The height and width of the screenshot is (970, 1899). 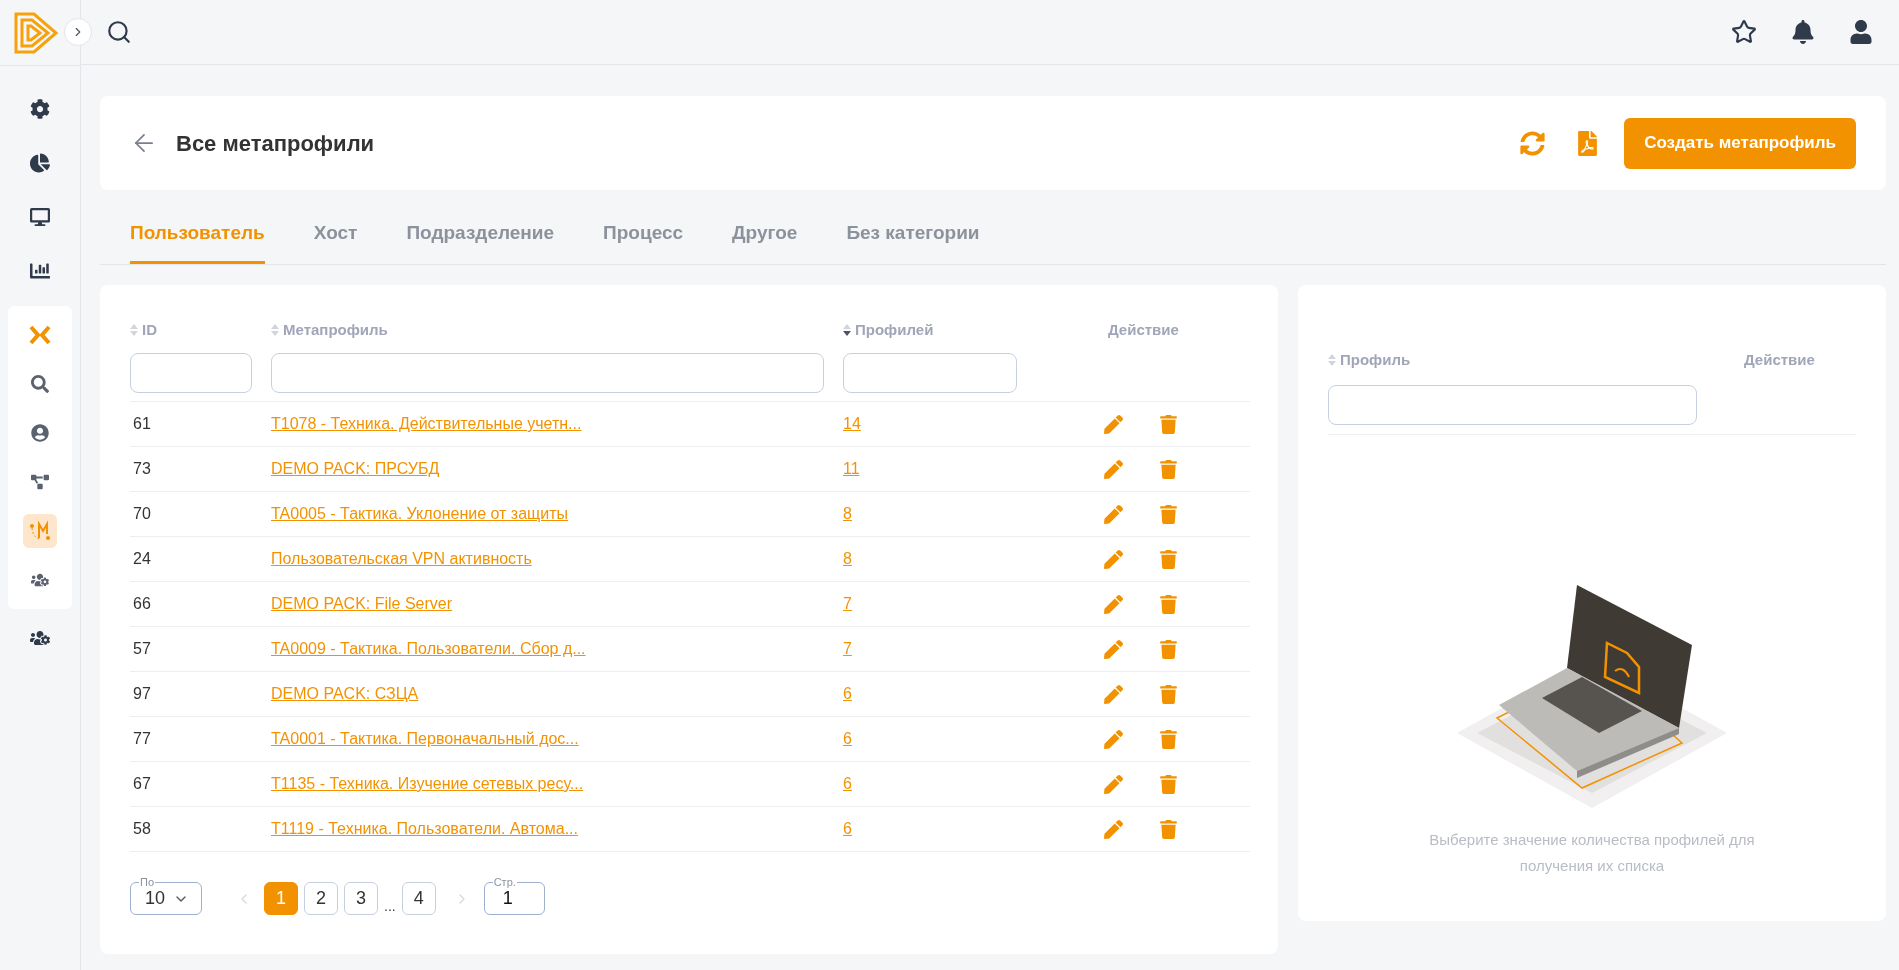 What do you see at coordinates (335, 329) in the screenshot?
I see `column-header: Метапрофиль` at bounding box center [335, 329].